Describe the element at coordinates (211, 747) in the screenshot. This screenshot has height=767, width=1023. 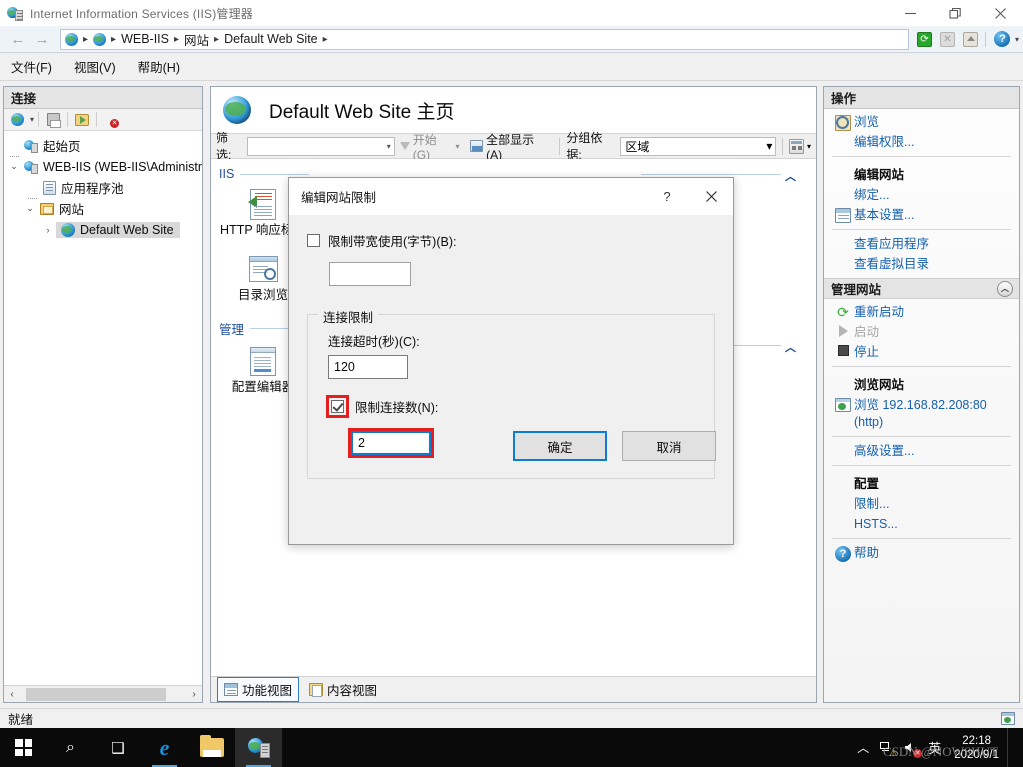
I see `taskbar-file-explorer` at that location.